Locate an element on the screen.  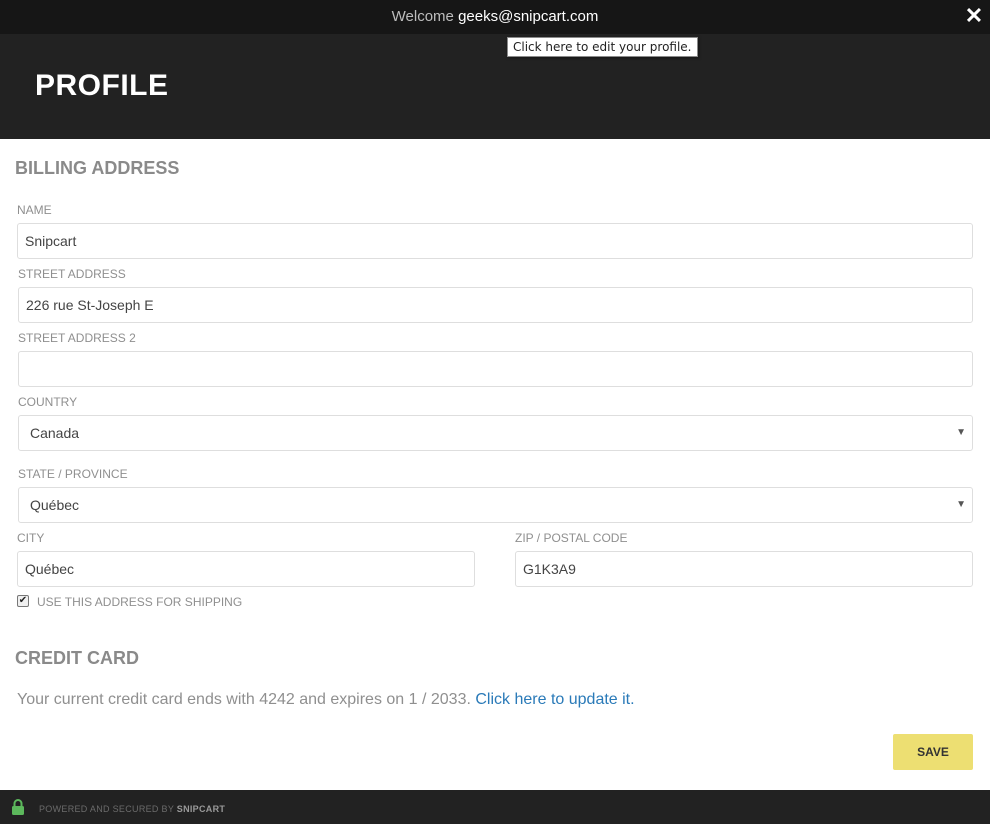
top-bar: Welcome geeks@snipcart.com ✕ is located at coordinates (495, 17).